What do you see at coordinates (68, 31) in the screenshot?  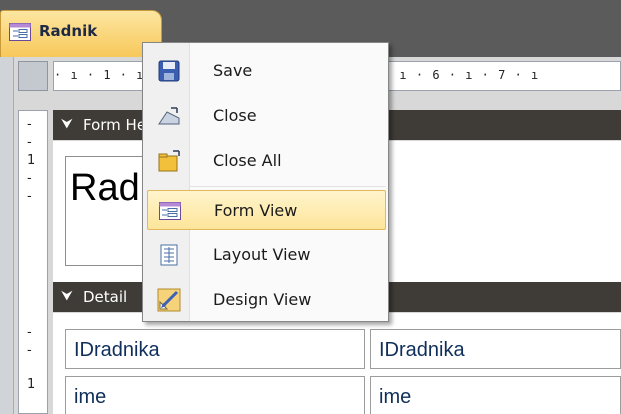 I see `document-tab-label: Radnik` at bounding box center [68, 31].